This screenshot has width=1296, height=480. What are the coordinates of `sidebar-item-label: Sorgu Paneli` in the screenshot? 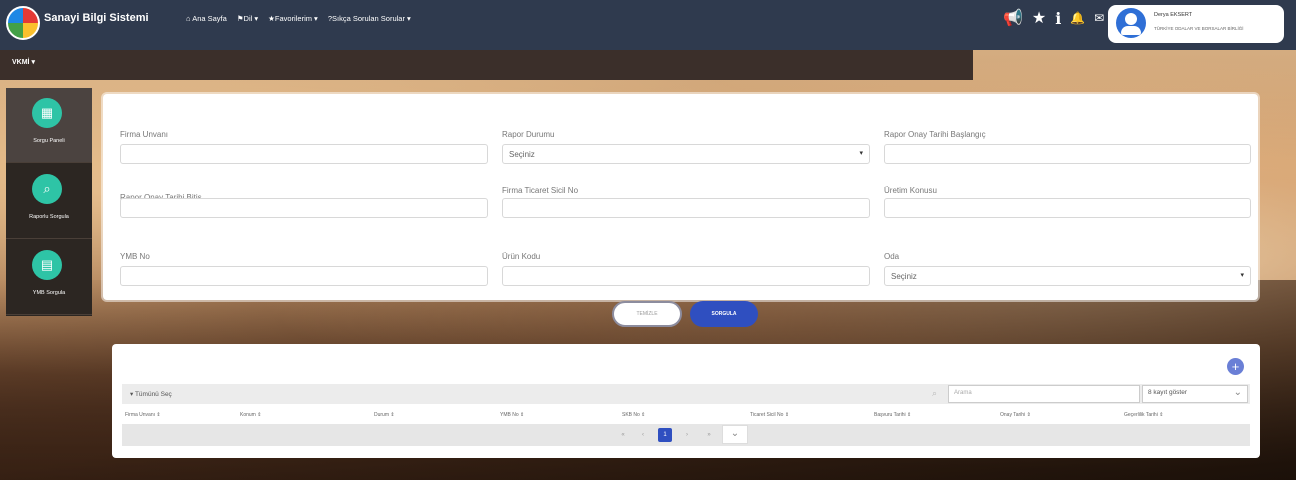 It's located at (49, 141).